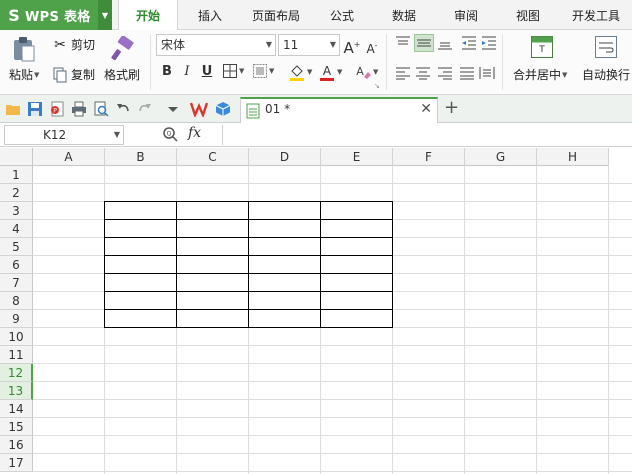  I want to click on justify-button, so click(467, 73).